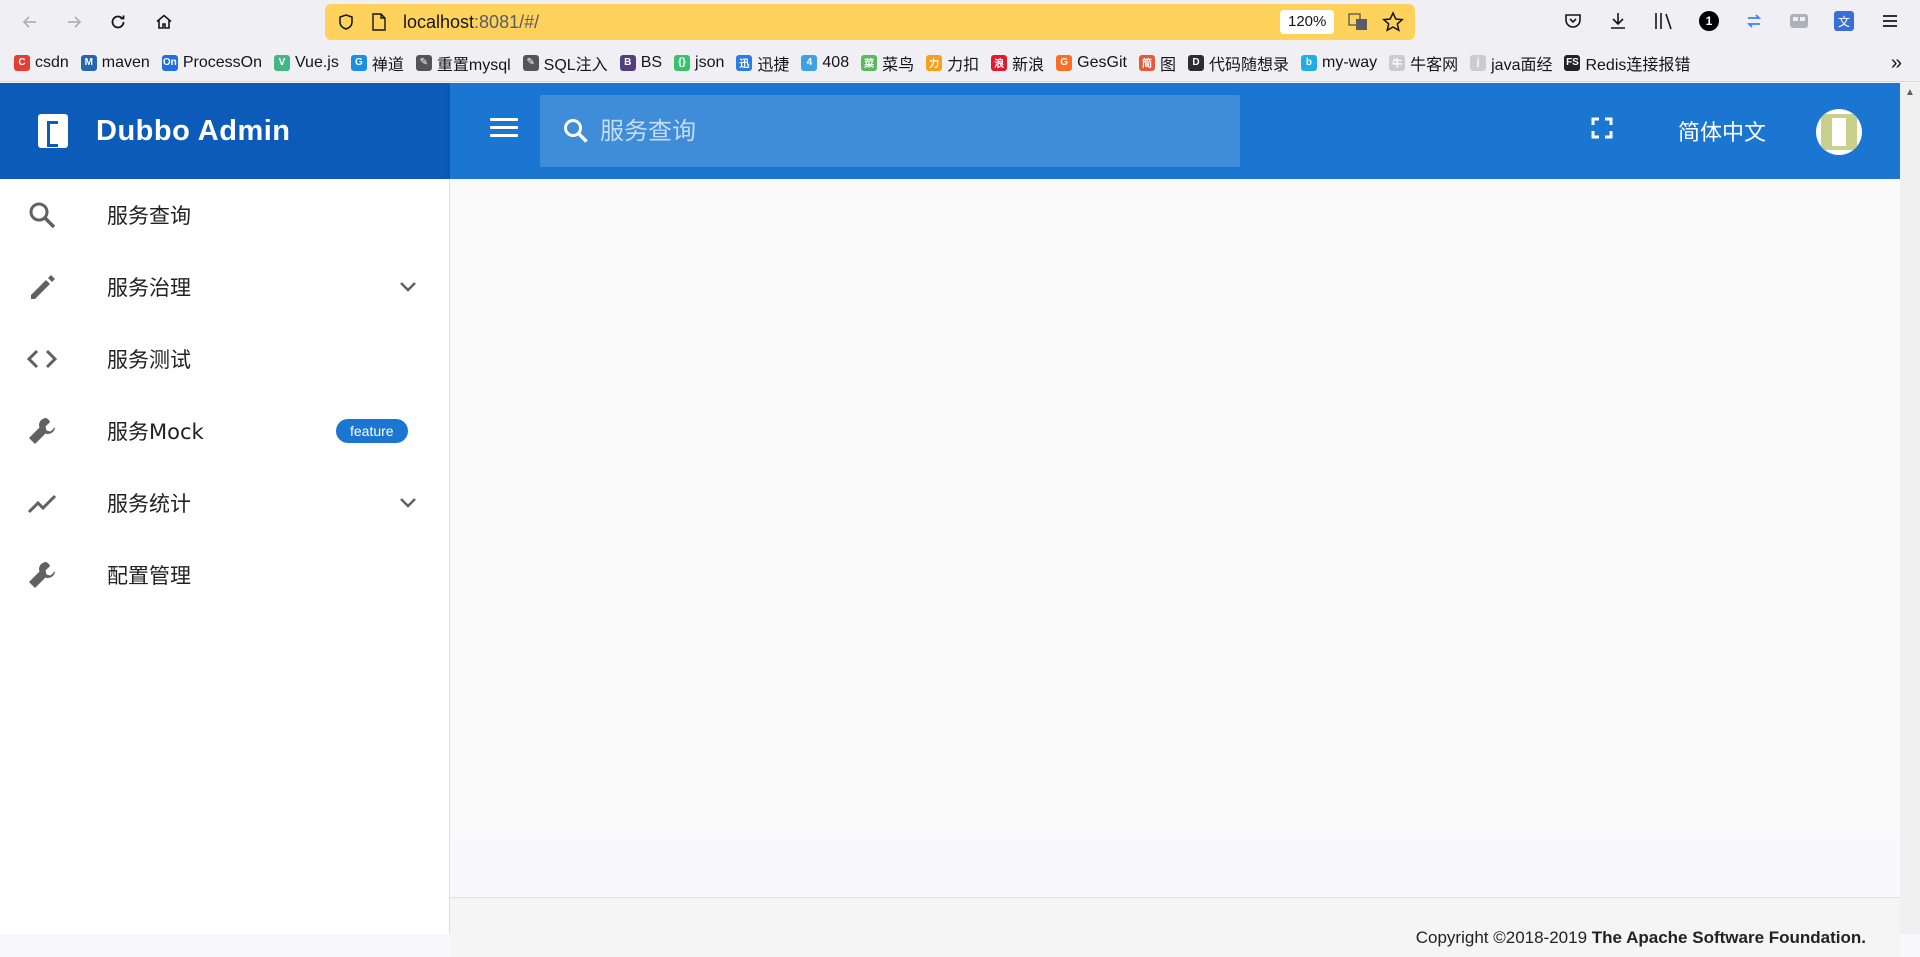  Describe the element at coordinates (222, 62) in the screenshot. I see `bookmark-label: ProcessOn` at that location.